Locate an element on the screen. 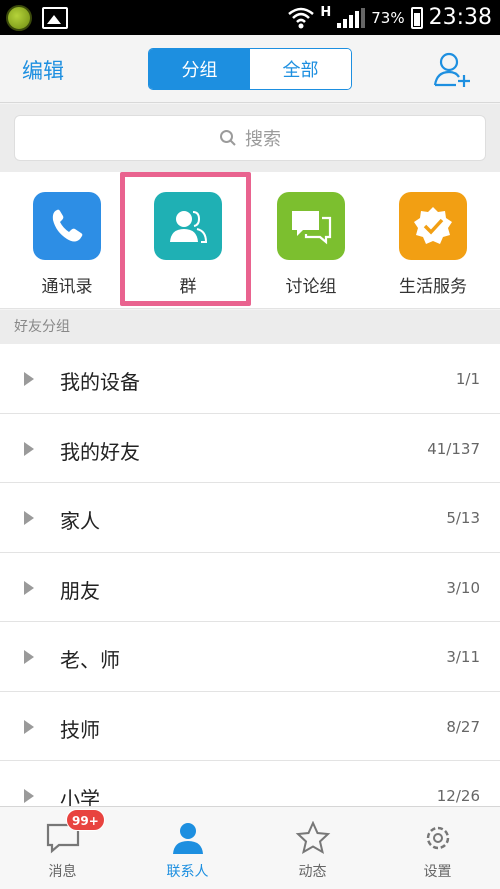  group-count: 5/13 is located at coordinates (463, 518).